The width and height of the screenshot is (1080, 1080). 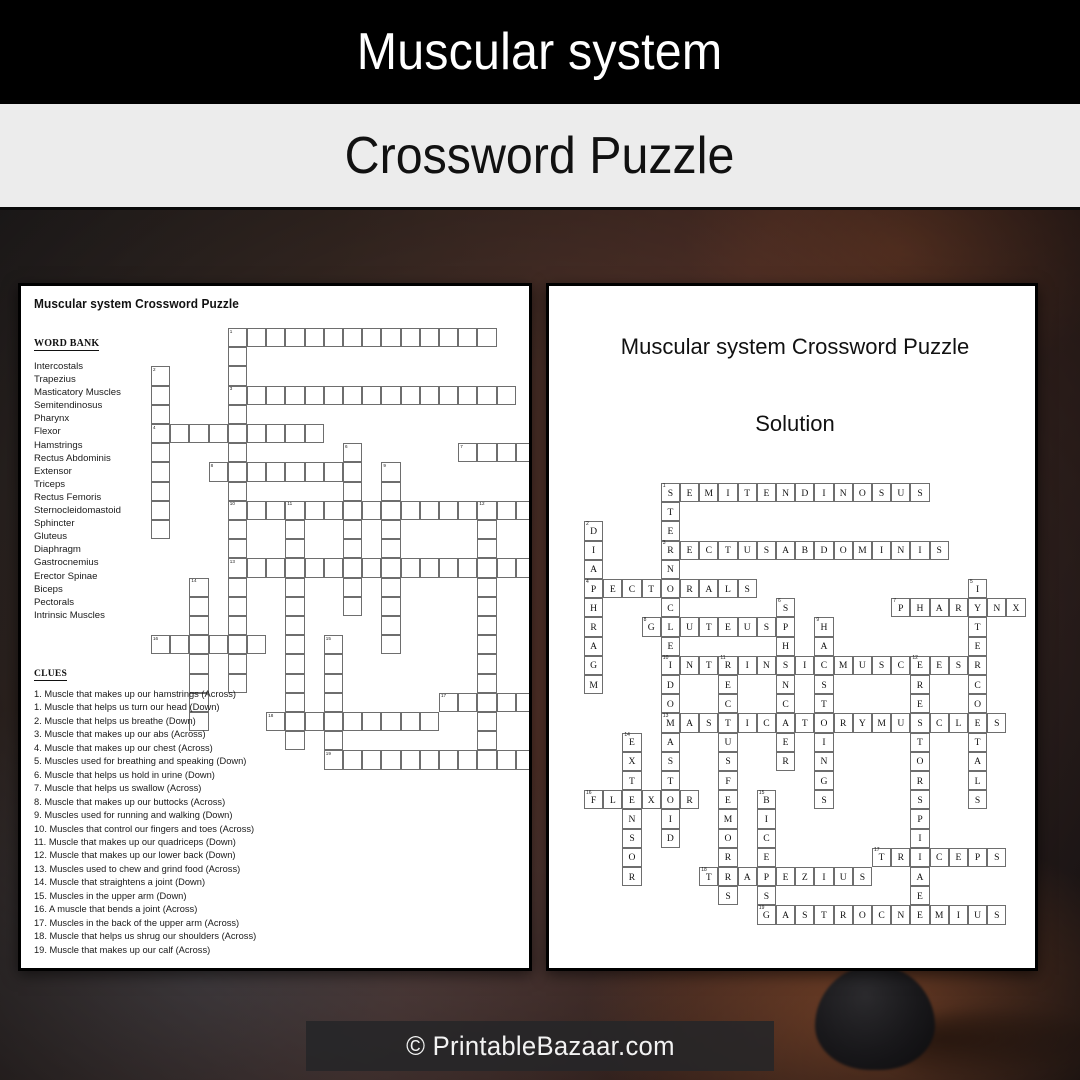 What do you see at coordinates (594, 531) in the screenshot?
I see `crossword-cell: 2D` at bounding box center [594, 531].